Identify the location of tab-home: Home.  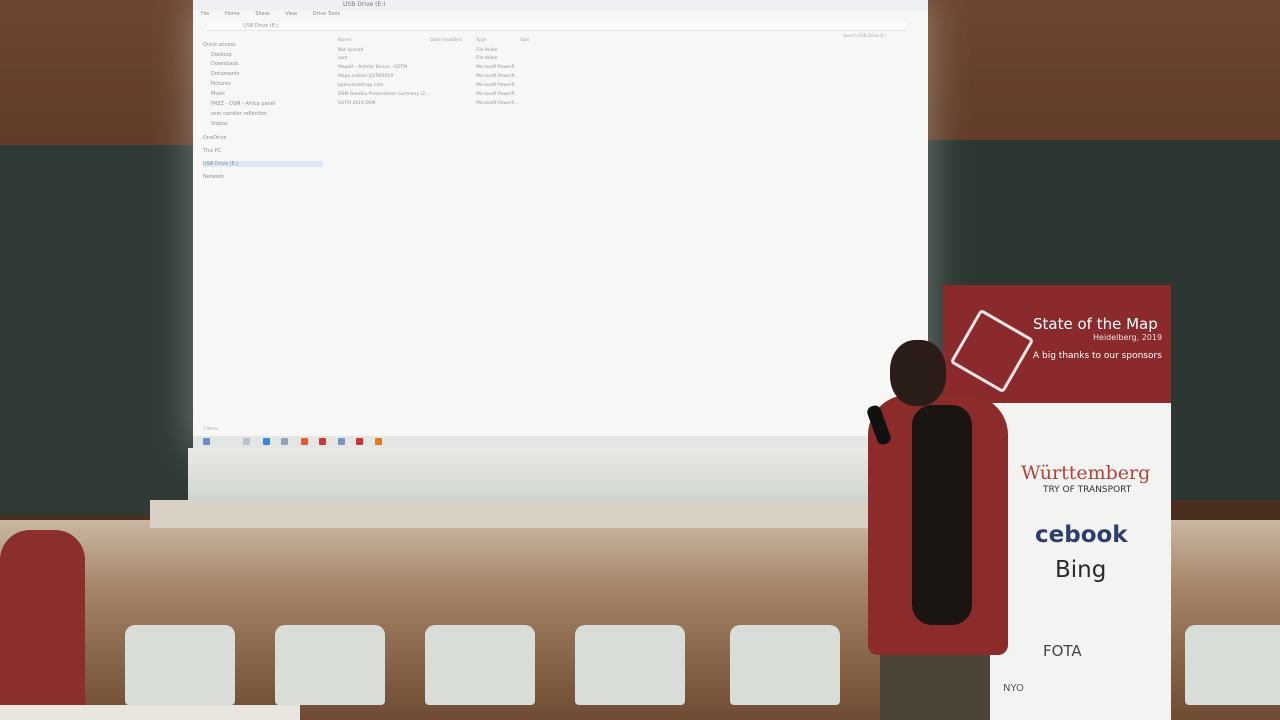
(232, 14).